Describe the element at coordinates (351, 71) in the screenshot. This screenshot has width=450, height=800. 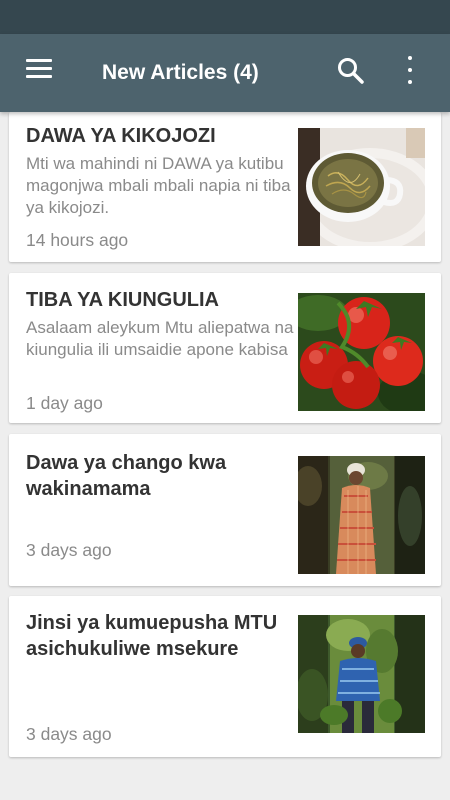
I see `search-icon` at that location.